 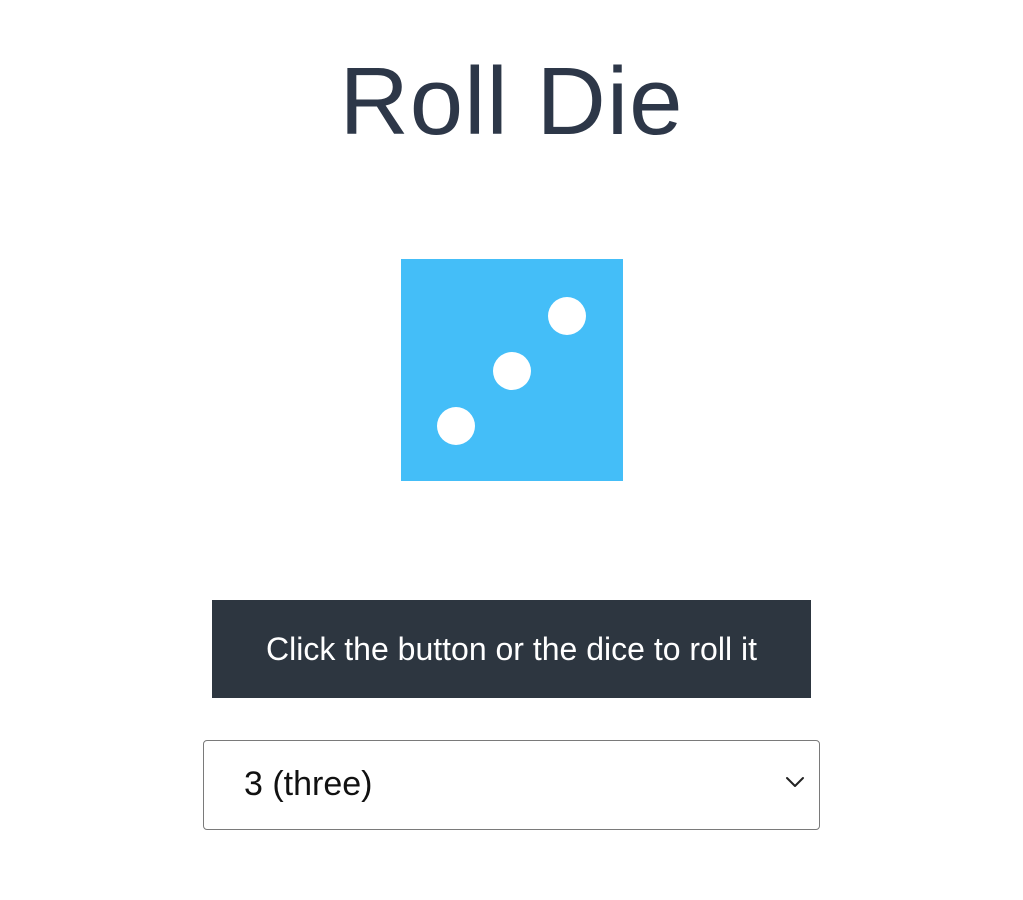 What do you see at coordinates (511, 101) in the screenshot?
I see `page-title: Roll Die` at bounding box center [511, 101].